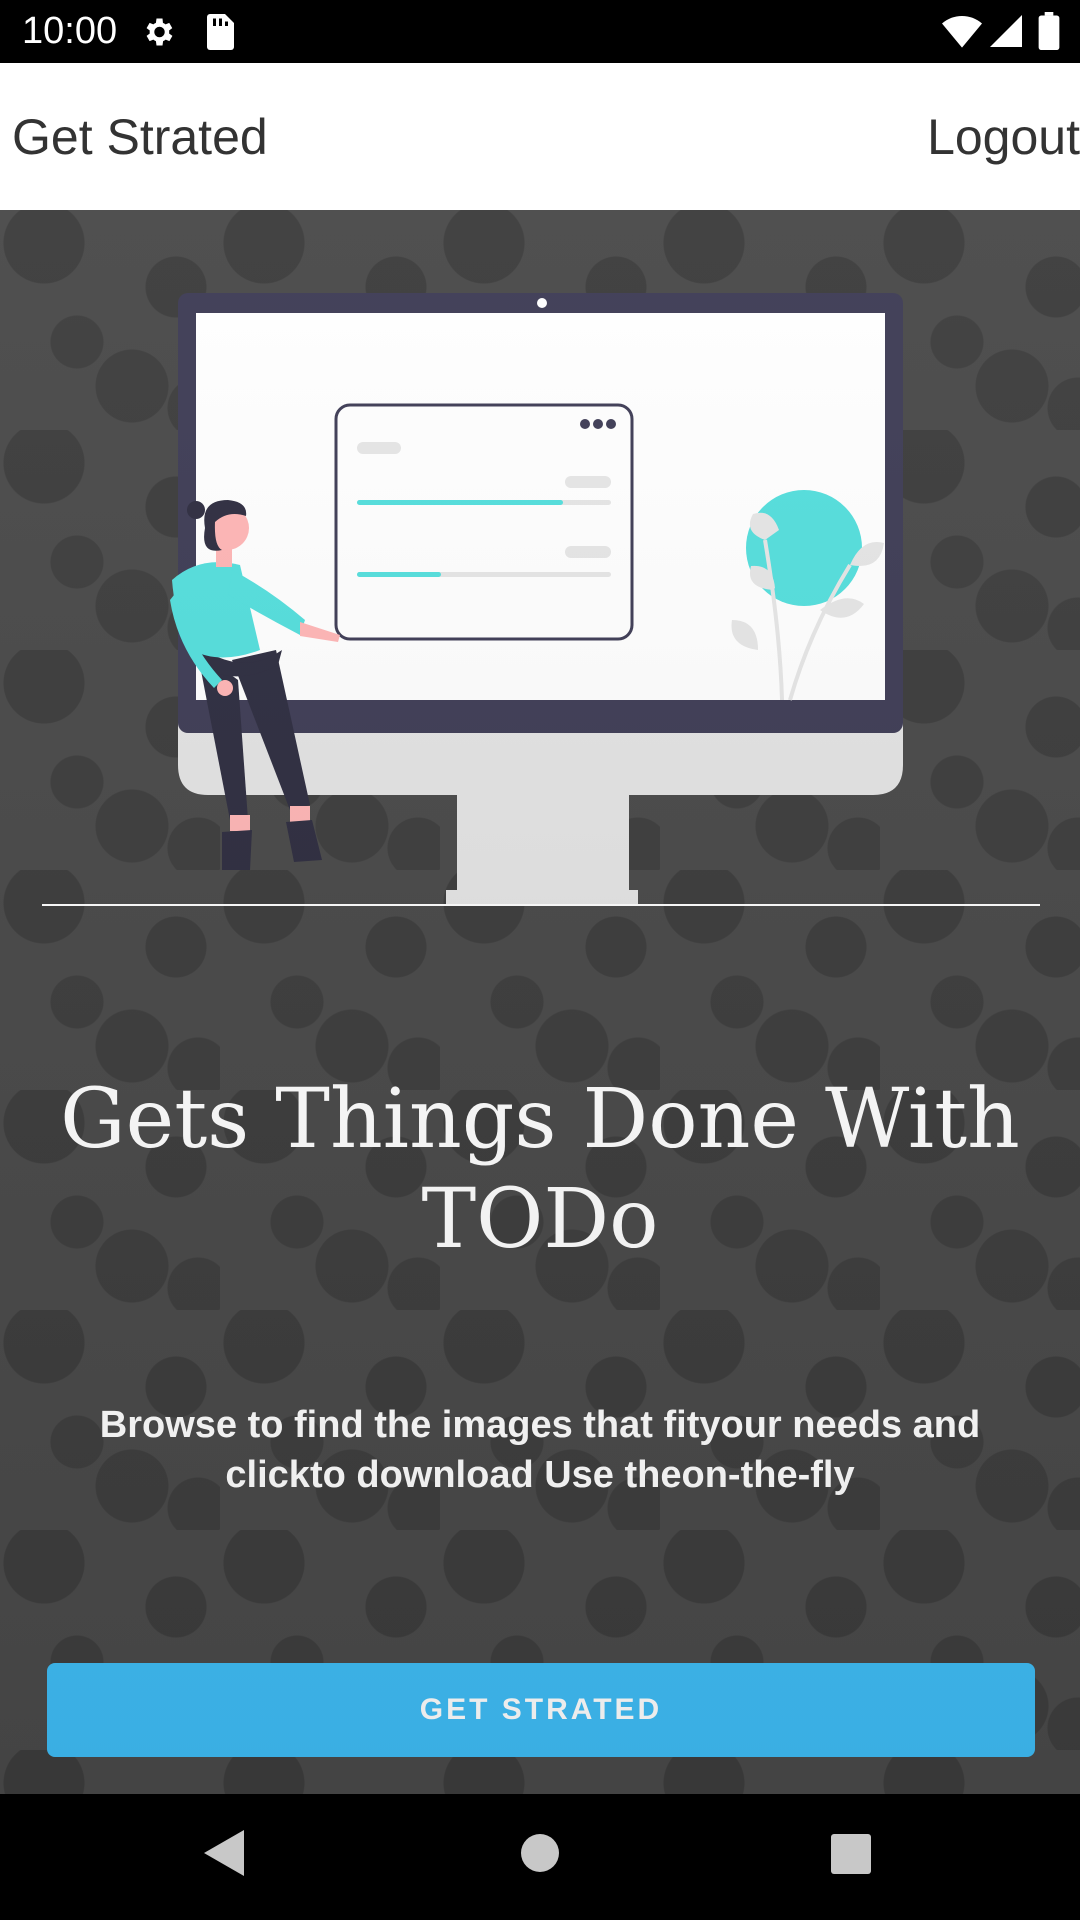 This screenshot has width=1080, height=1920. I want to click on home-icon, so click(540, 1855).